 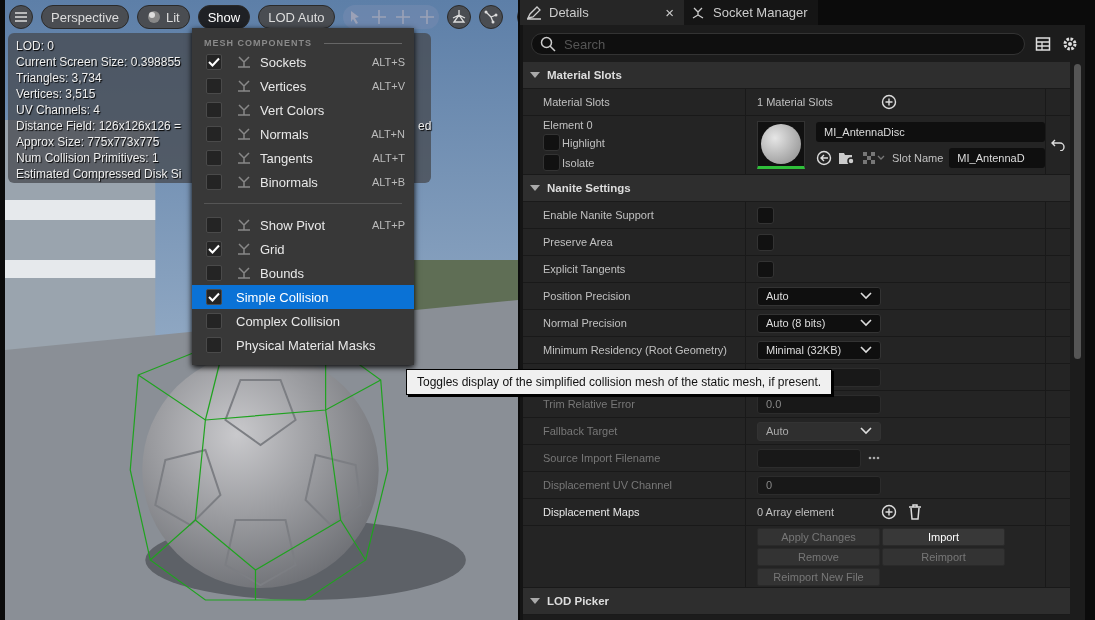 What do you see at coordinates (585, 323) in the screenshot?
I see `property-label: Normal Precision` at bounding box center [585, 323].